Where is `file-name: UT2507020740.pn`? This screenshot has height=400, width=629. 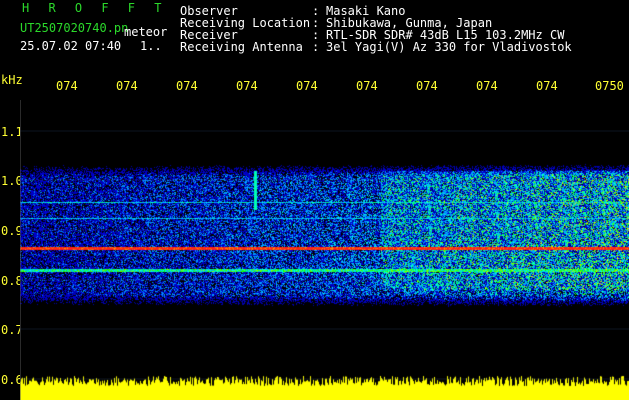
file-name: UT2507020740.pn is located at coordinates (74, 28).